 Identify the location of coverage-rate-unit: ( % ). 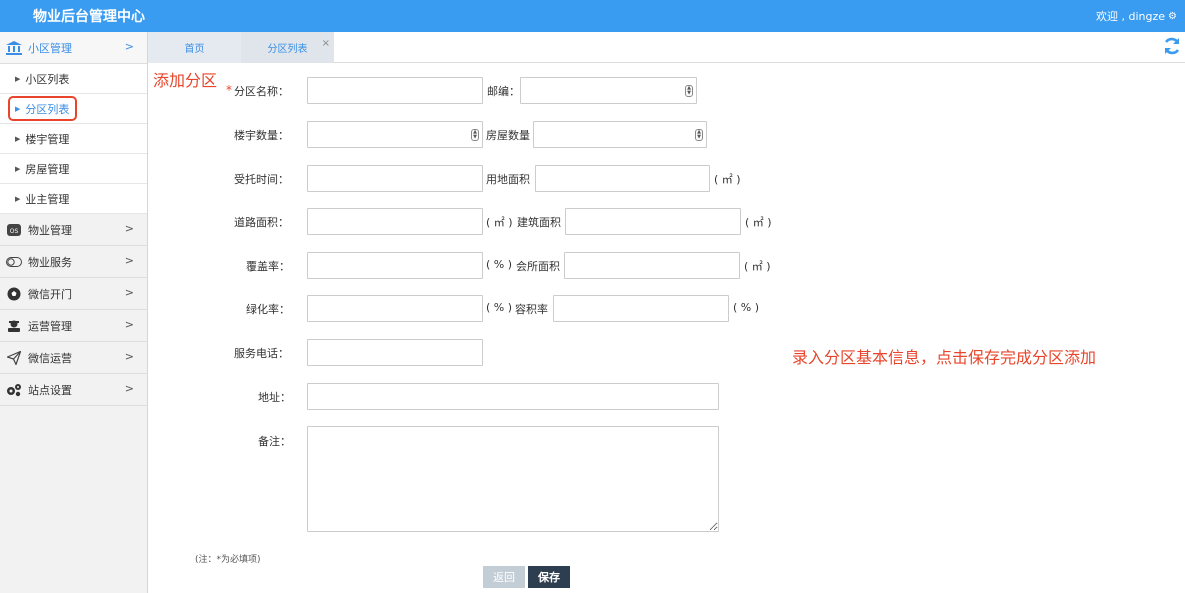
(499, 264).